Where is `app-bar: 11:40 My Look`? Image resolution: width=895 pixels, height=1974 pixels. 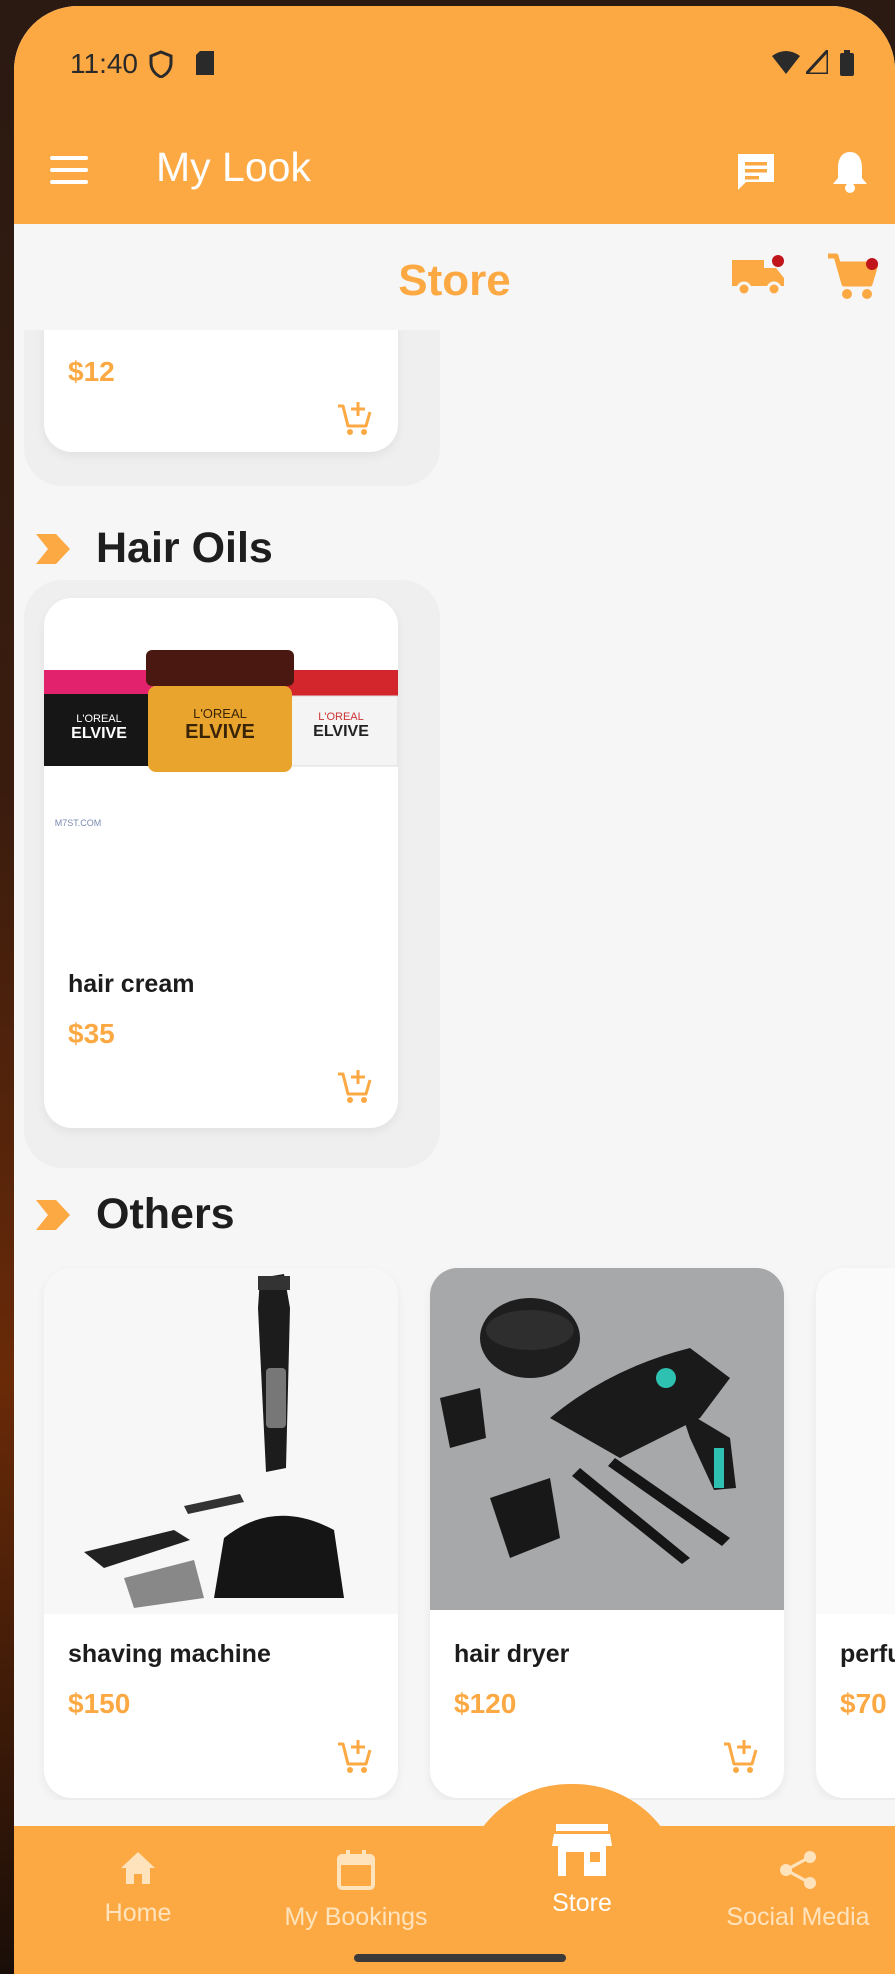
app-bar: 11:40 My Look is located at coordinates (454, 115).